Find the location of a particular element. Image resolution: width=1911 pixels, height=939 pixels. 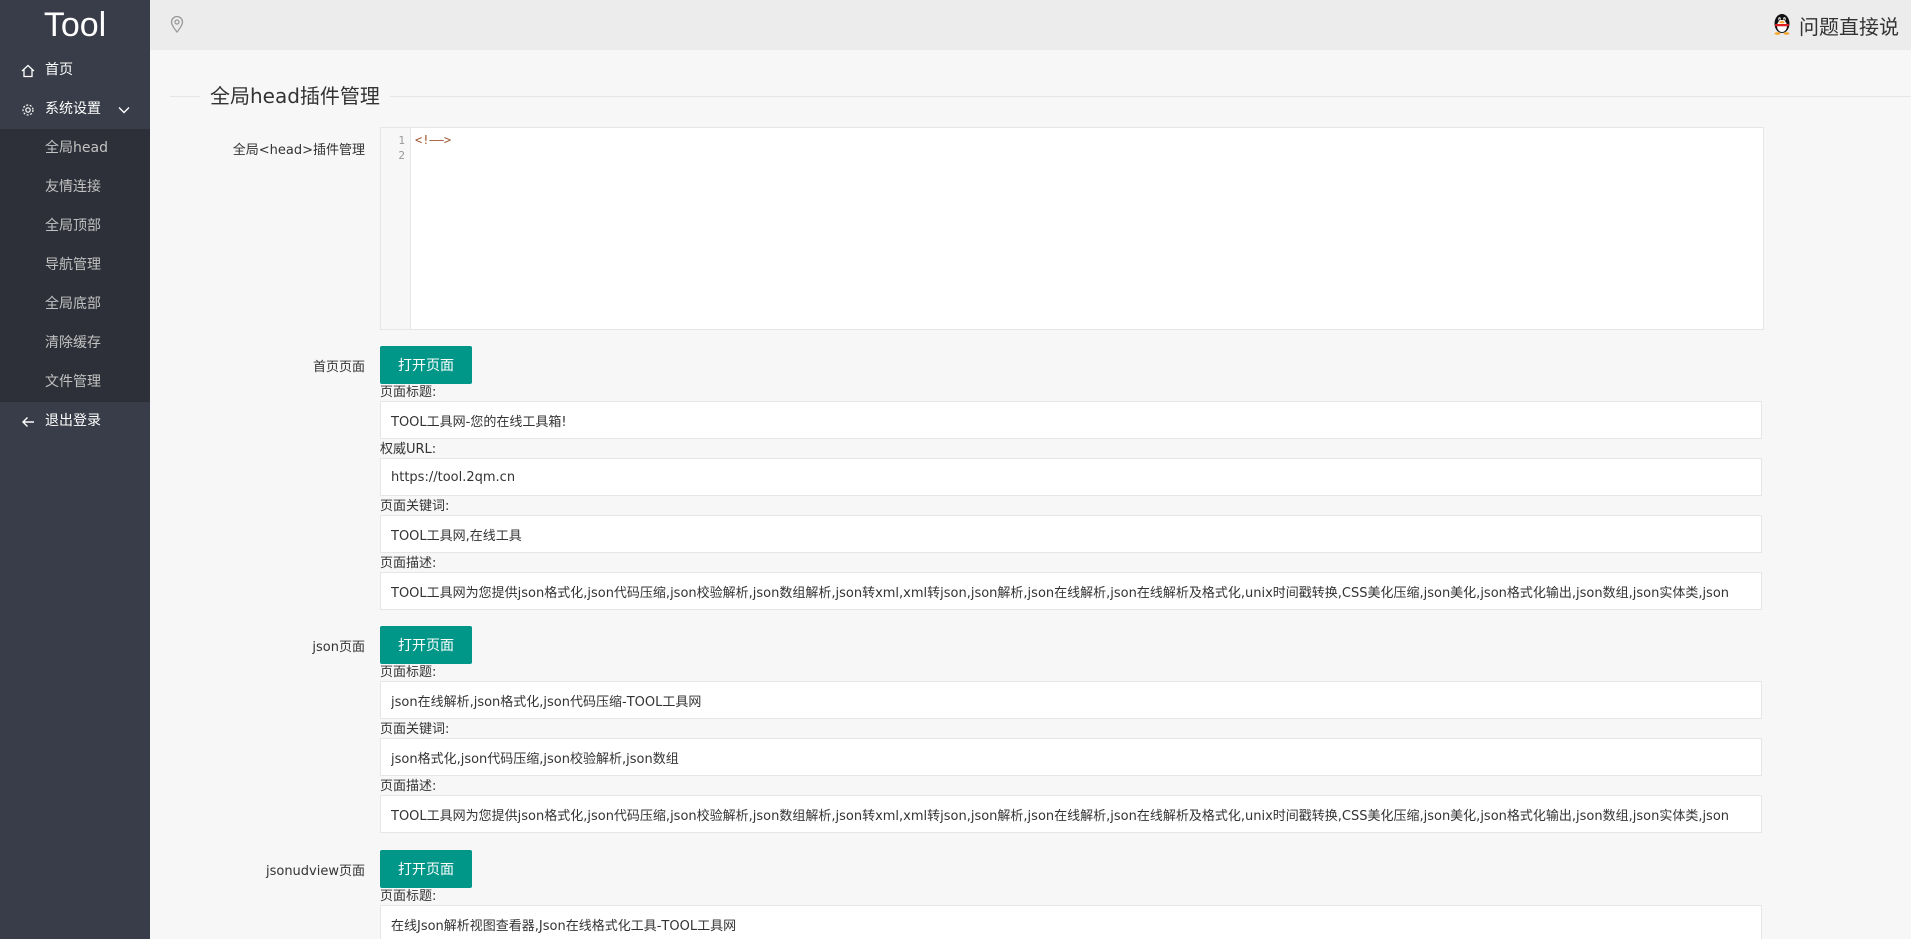

submenu-item-friend-links: 友情连接 is located at coordinates (75, 187).